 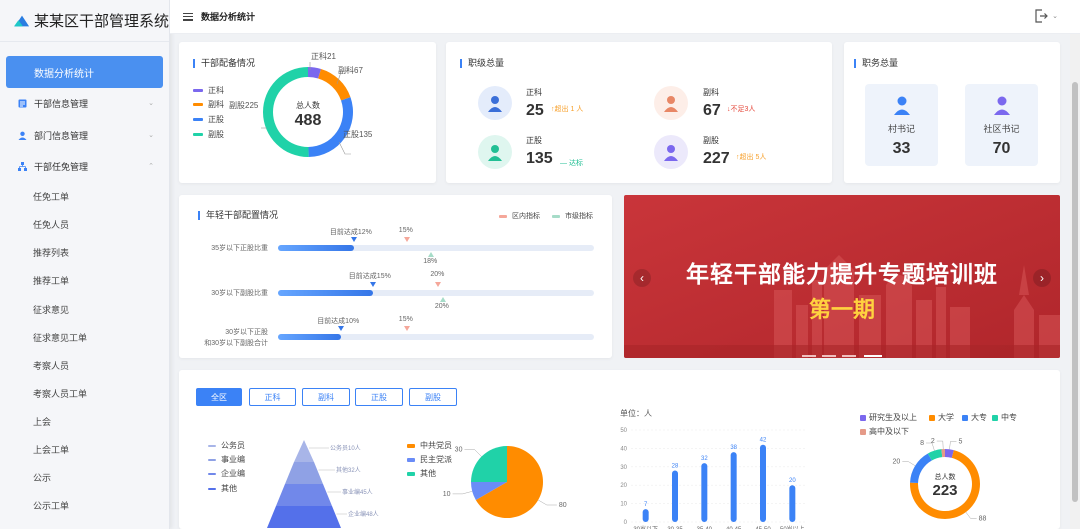 What do you see at coordinates (85, 449) in the screenshot?
I see `sidebar-sub-item: 上会工单` at bounding box center [85, 449].